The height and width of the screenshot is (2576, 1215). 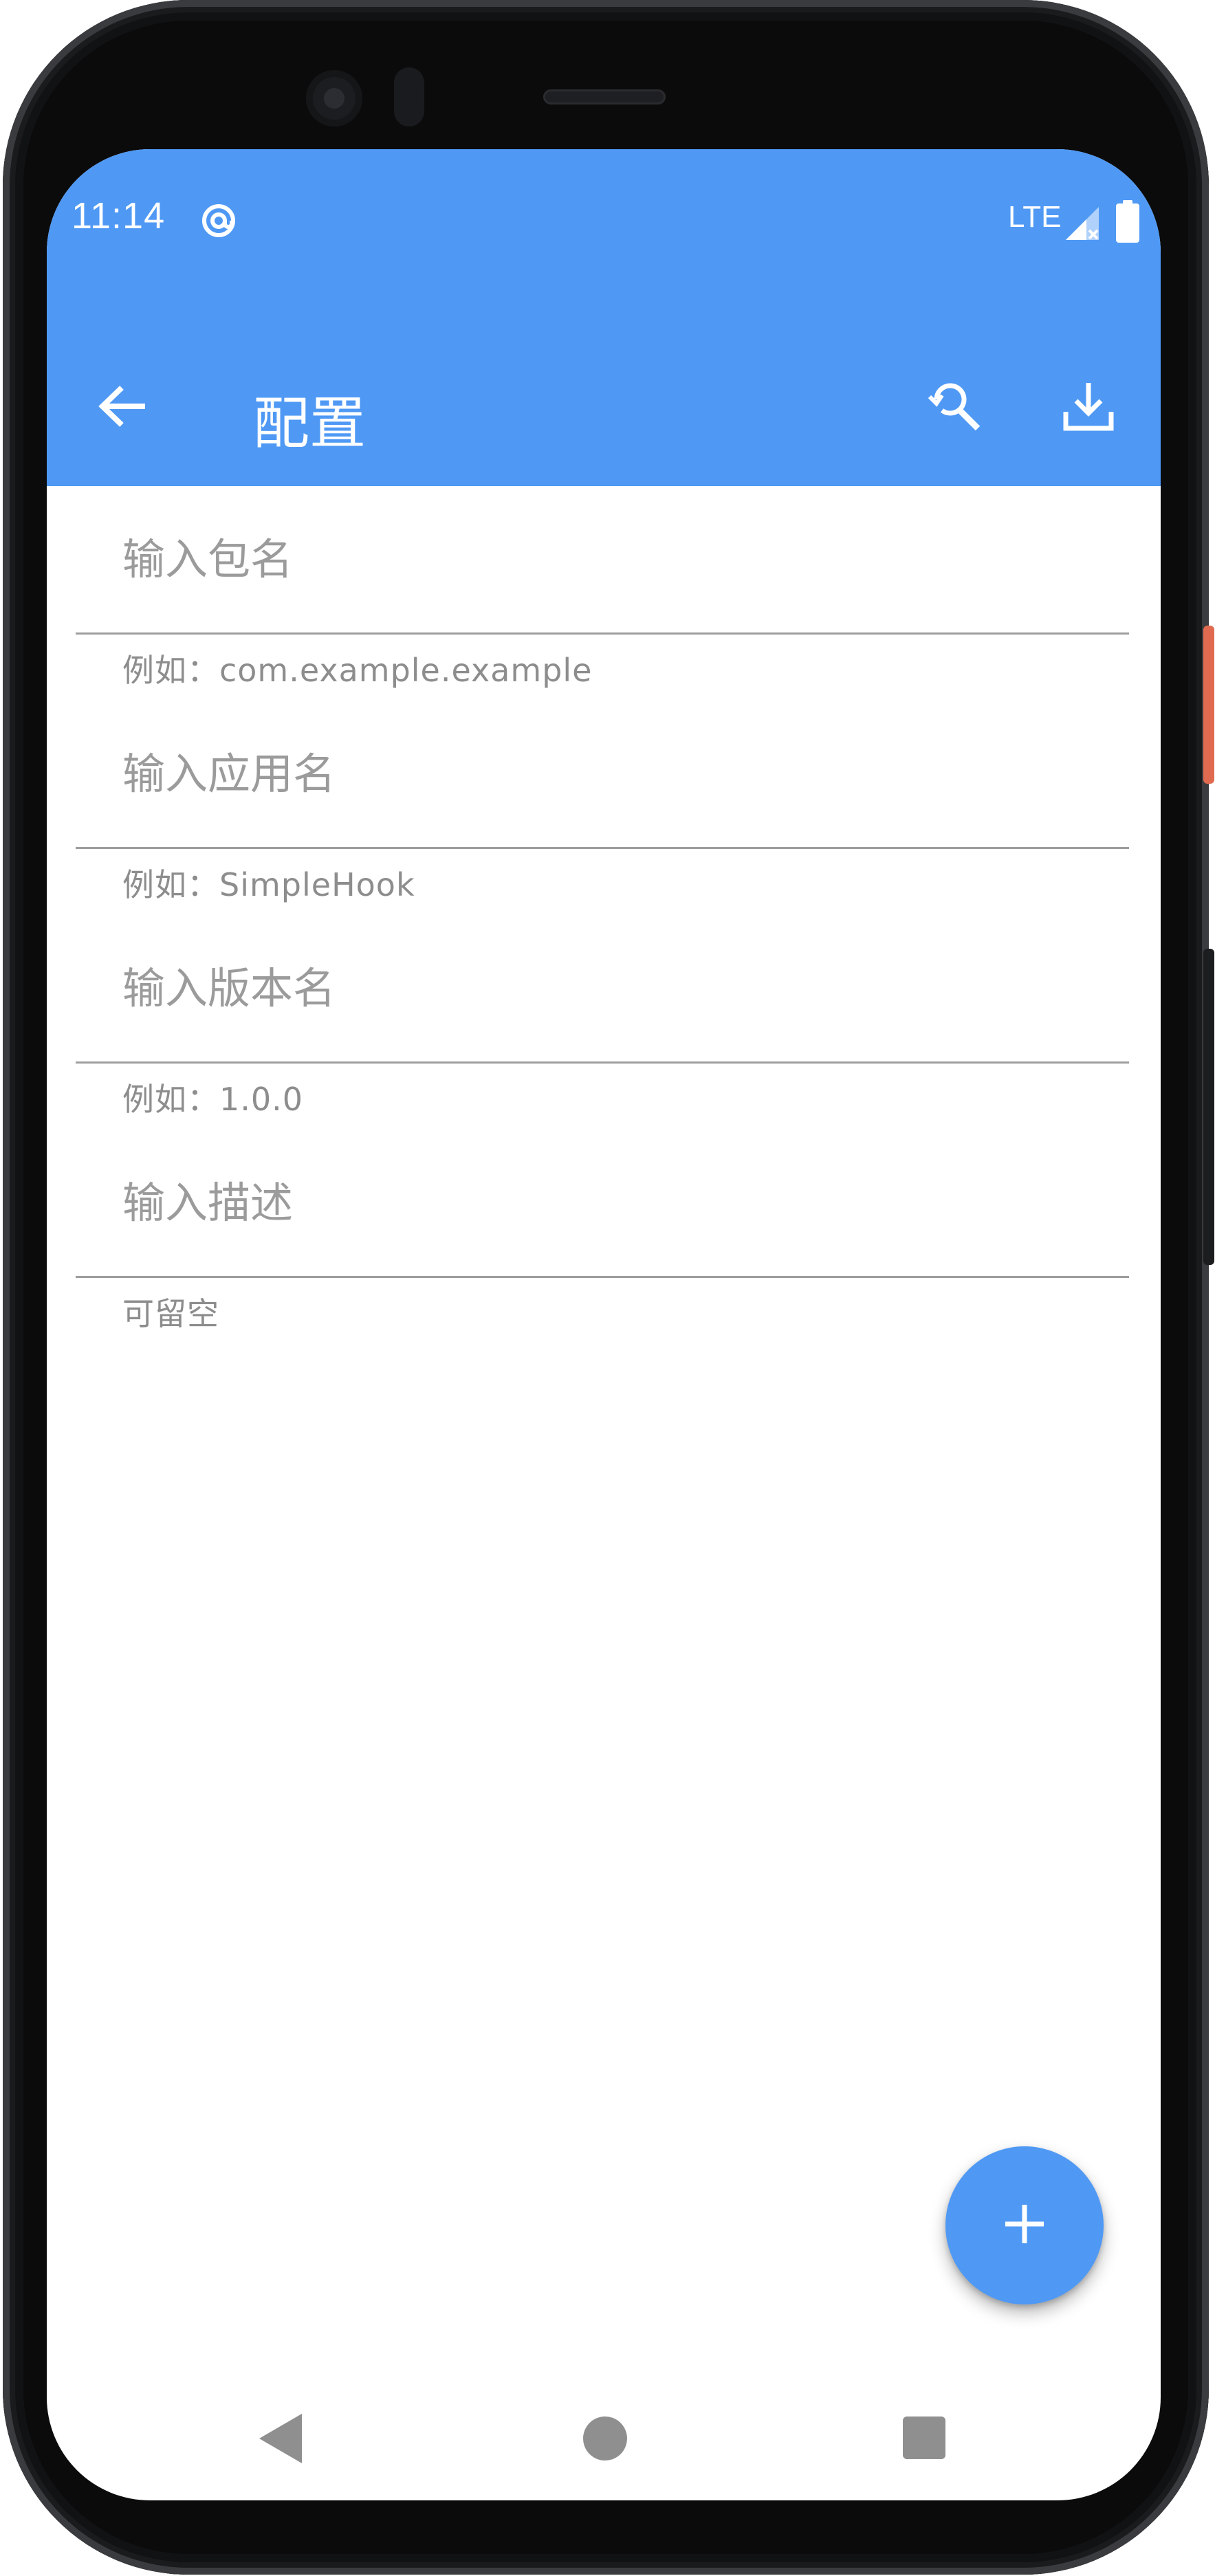 I want to click on download-icon, so click(x=1088, y=407).